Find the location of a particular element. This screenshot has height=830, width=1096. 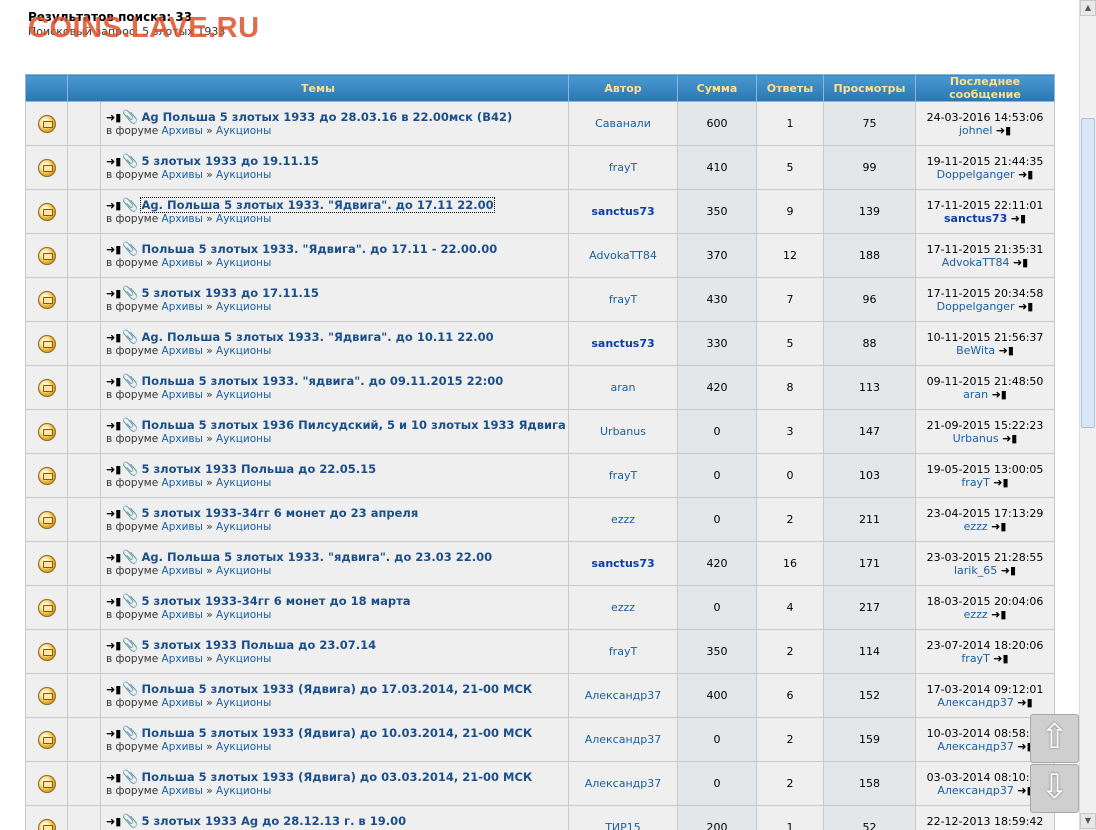

last-post-author-link: johnel is located at coordinates (976, 130).